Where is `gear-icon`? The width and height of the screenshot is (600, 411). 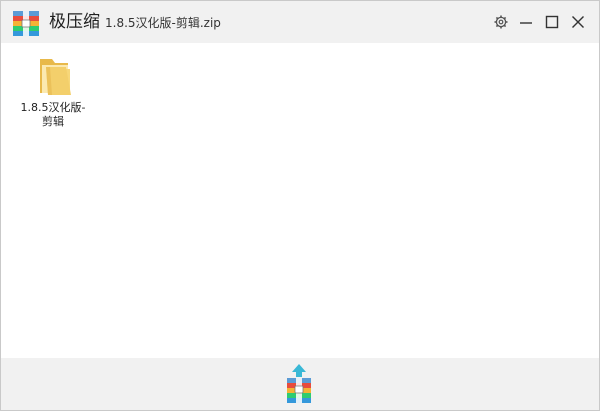 gear-icon is located at coordinates (501, 22).